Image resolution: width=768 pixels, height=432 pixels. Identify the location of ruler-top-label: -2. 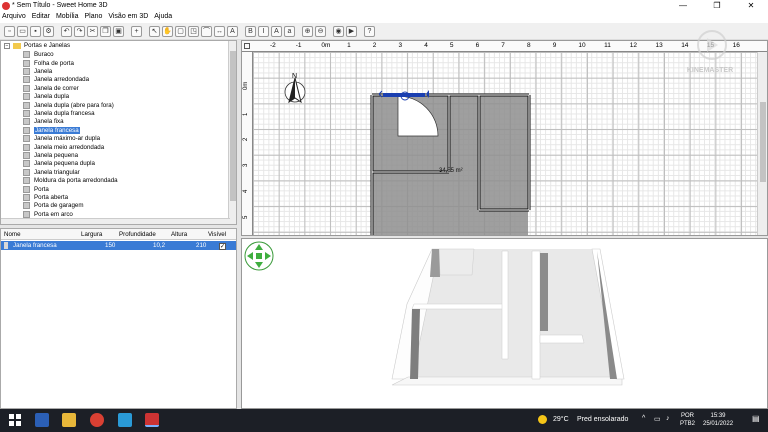
(273, 45).